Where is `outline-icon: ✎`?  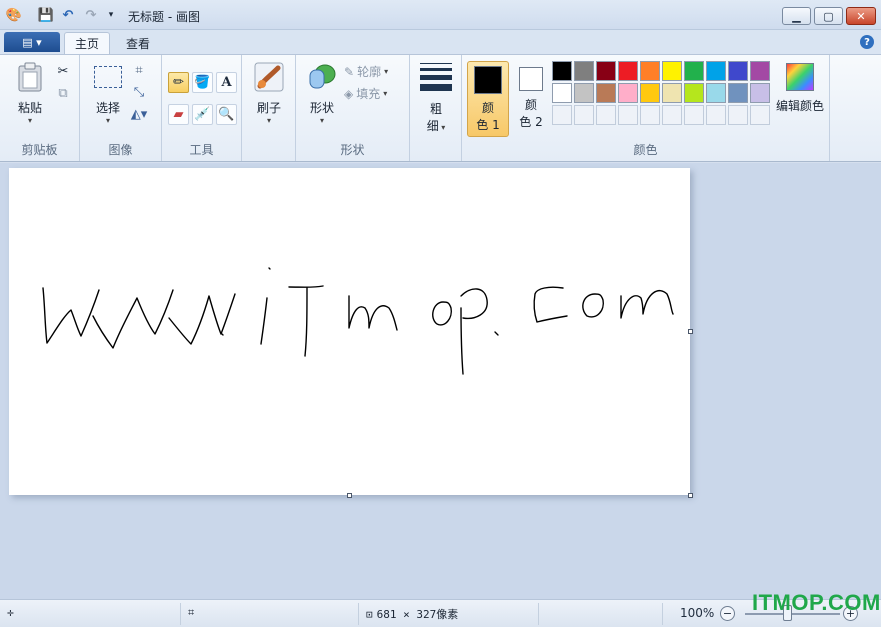
outline-icon: ✎ is located at coordinates (349, 71).